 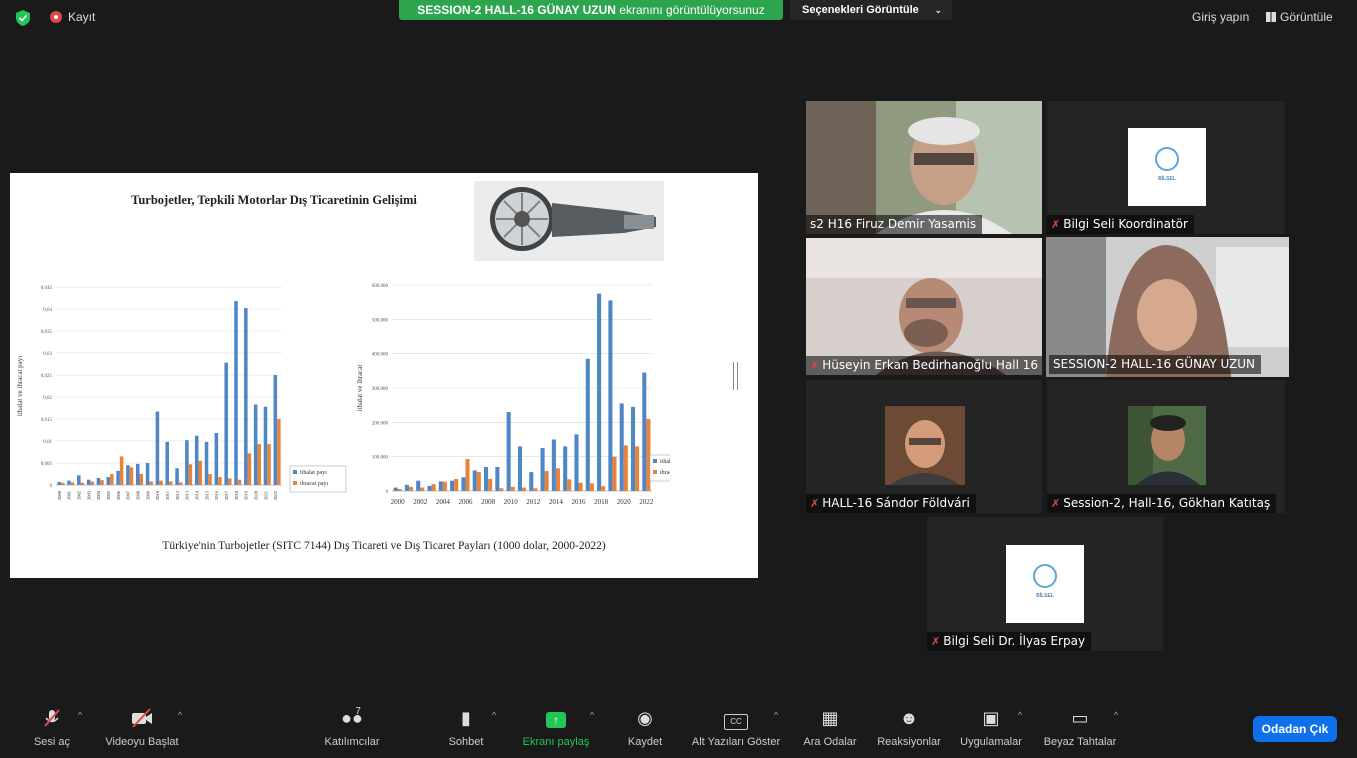 I want to click on panel-splitter-handle, so click(x=735, y=376).